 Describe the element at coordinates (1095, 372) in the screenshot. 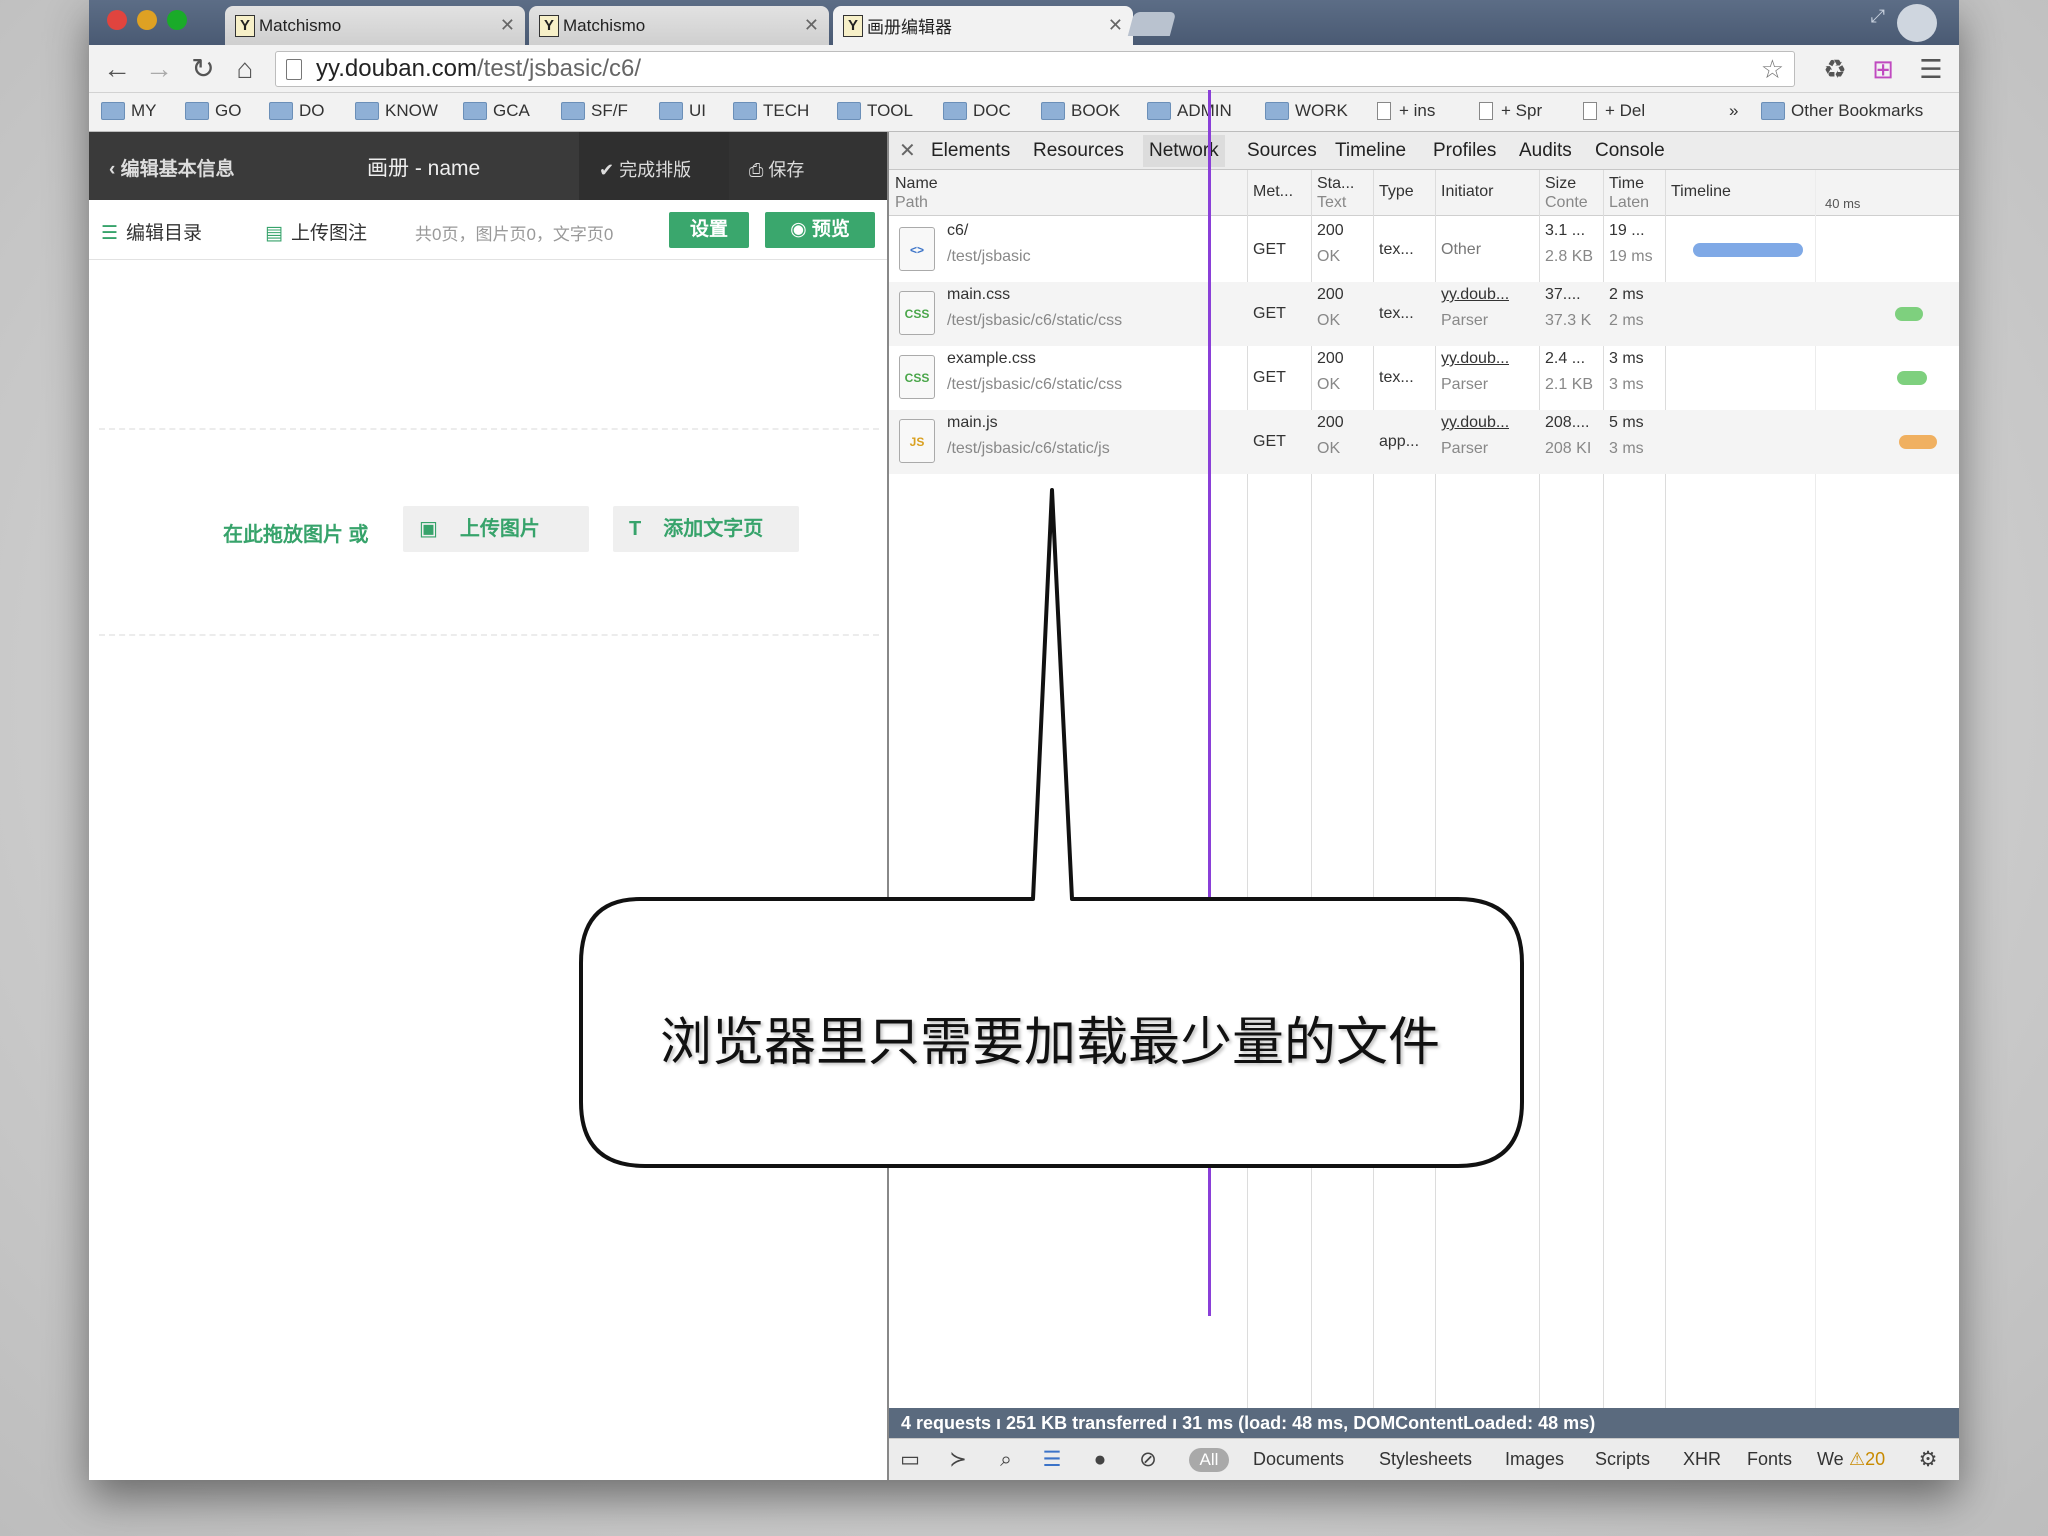

I see `request-name-cell: example.css/test/jsbasic/c6/static/css` at that location.